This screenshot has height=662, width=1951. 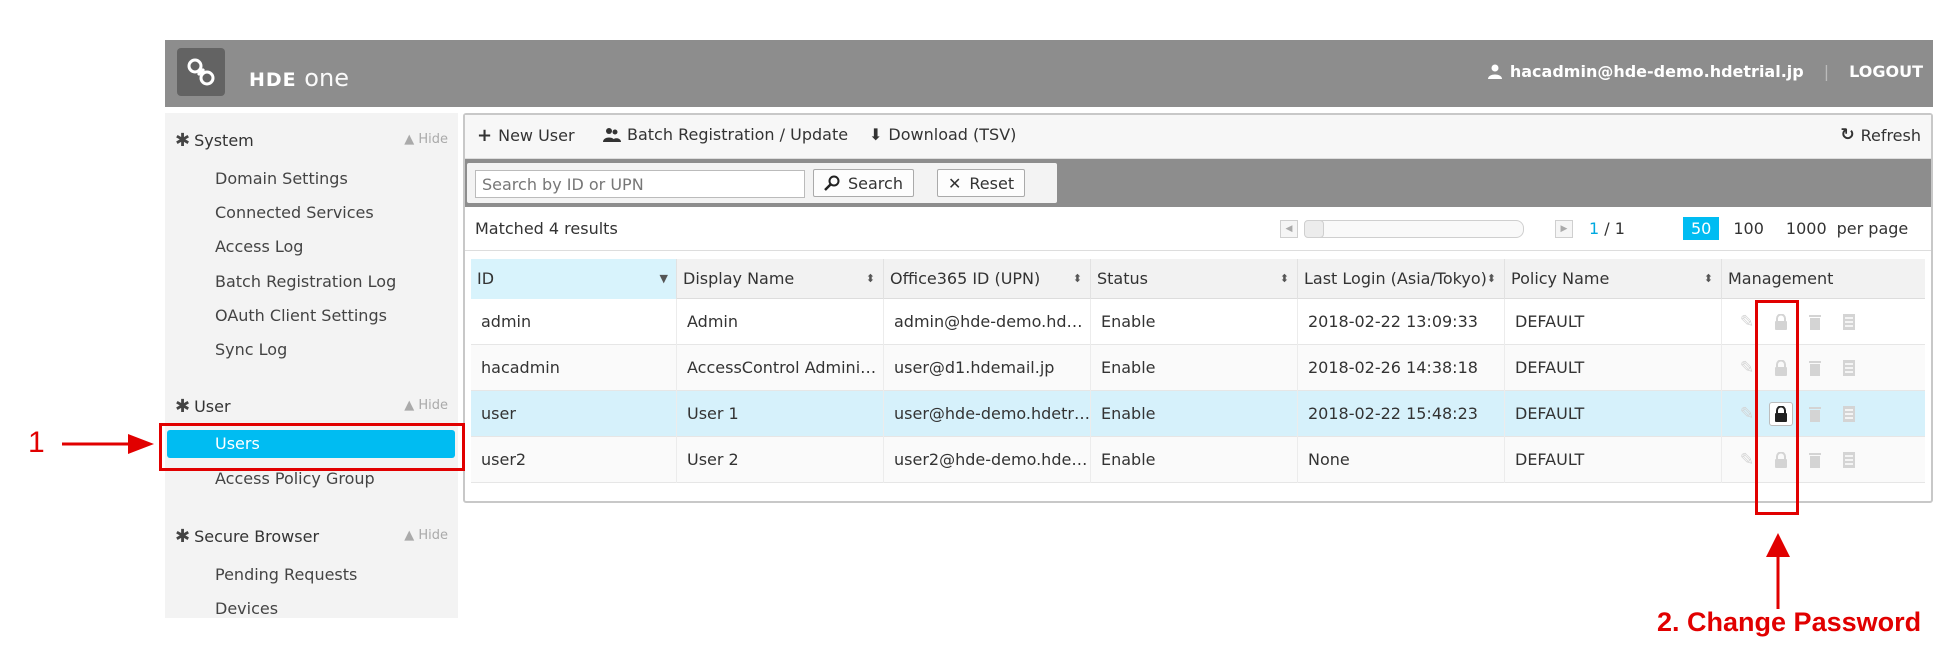 I want to click on matched-count: Matched 4 results, so click(x=546, y=228).